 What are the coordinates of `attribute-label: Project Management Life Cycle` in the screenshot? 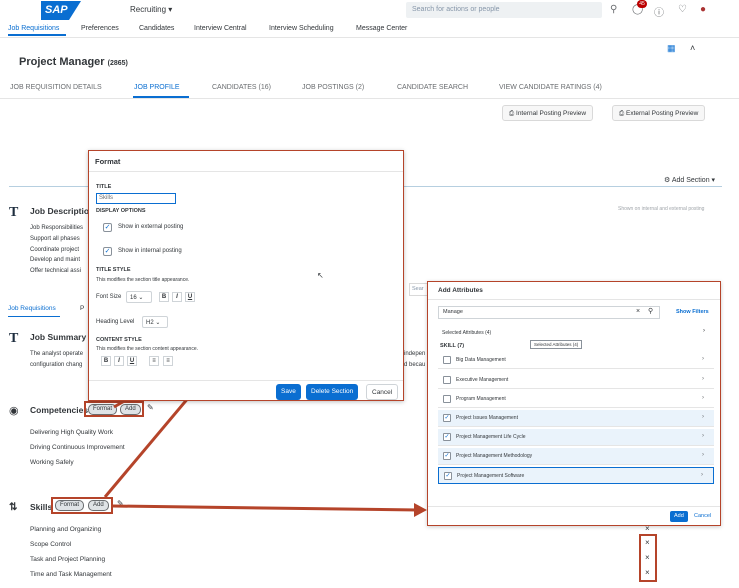 It's located at (491, 437).